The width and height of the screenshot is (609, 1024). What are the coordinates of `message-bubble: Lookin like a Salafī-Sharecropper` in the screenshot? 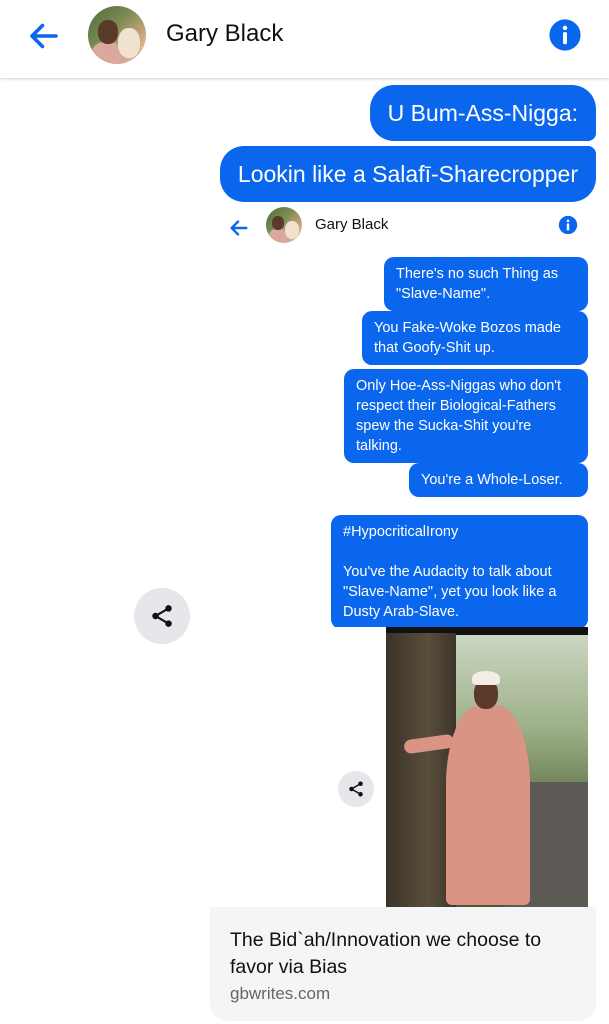 It's located at (407, 174).